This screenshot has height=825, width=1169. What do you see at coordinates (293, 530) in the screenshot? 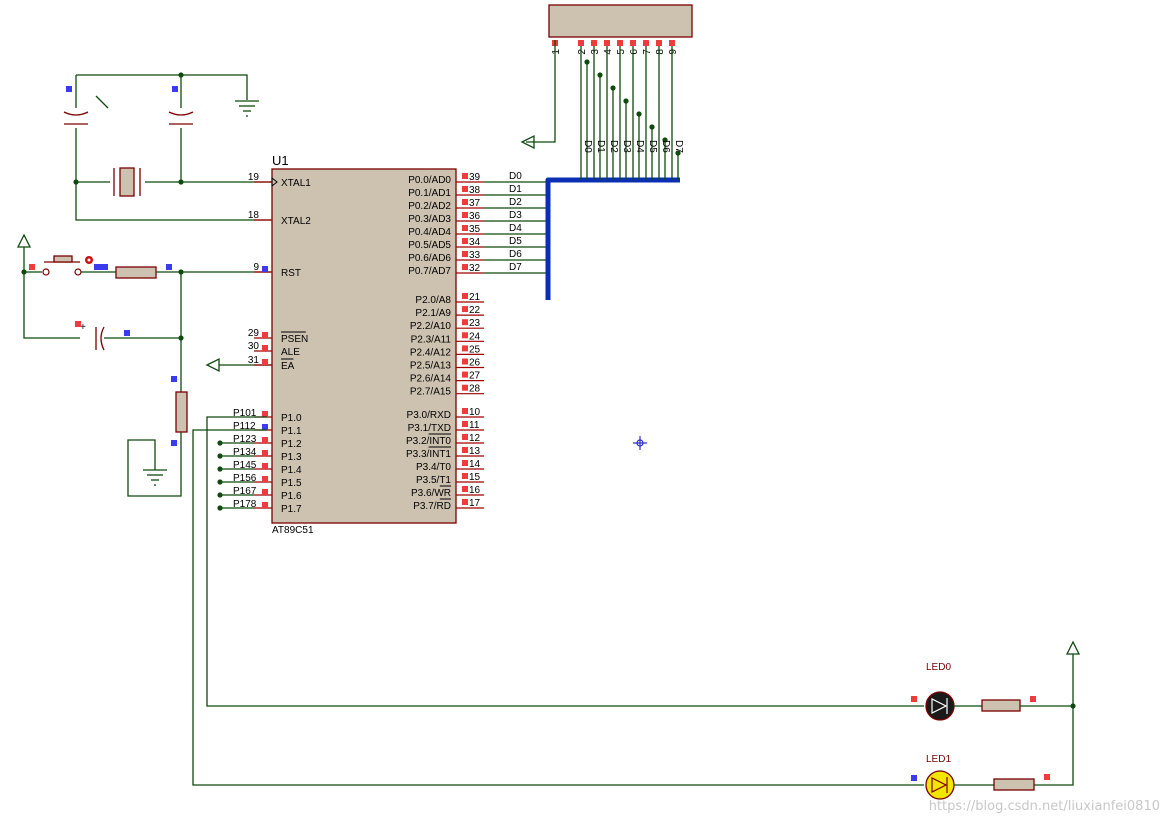
I see `chip-part-number: AT89C51` at bounding box center [293, 530].